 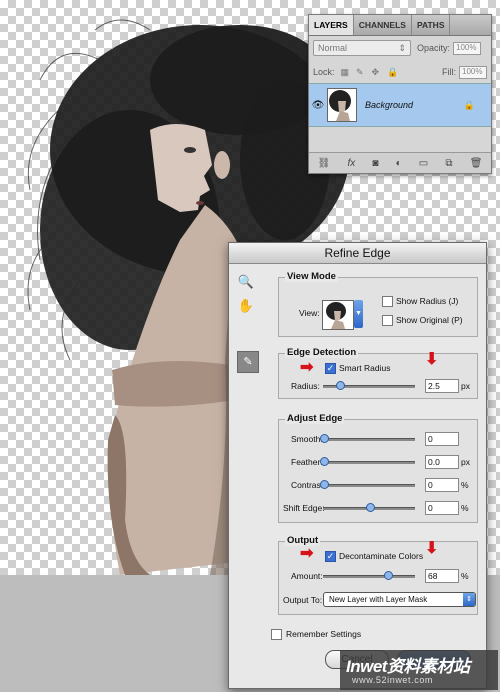 What do you see at coordinates (388, 575) in the screenshot?
I see `amount-slider-knob` at bounding box center [388, 575].